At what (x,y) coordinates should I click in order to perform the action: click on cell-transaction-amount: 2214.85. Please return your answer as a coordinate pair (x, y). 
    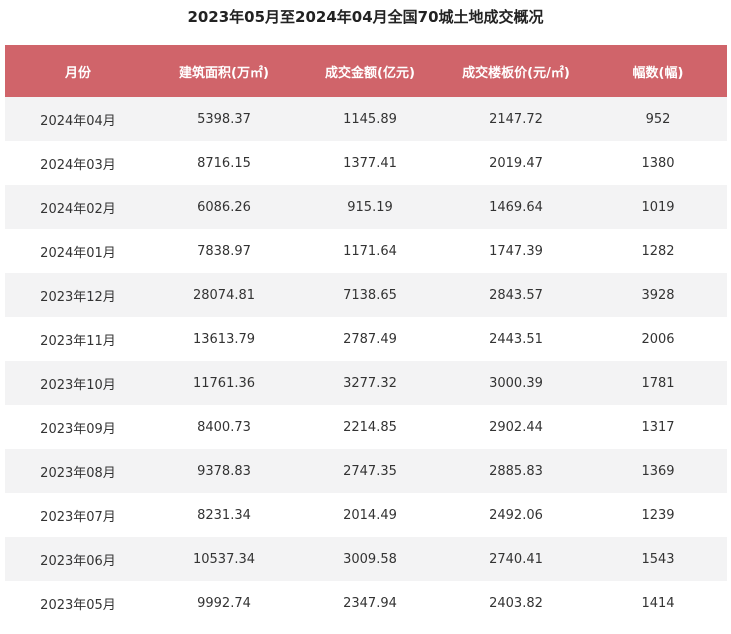
    Looking at the image, I should click on (370, 427).